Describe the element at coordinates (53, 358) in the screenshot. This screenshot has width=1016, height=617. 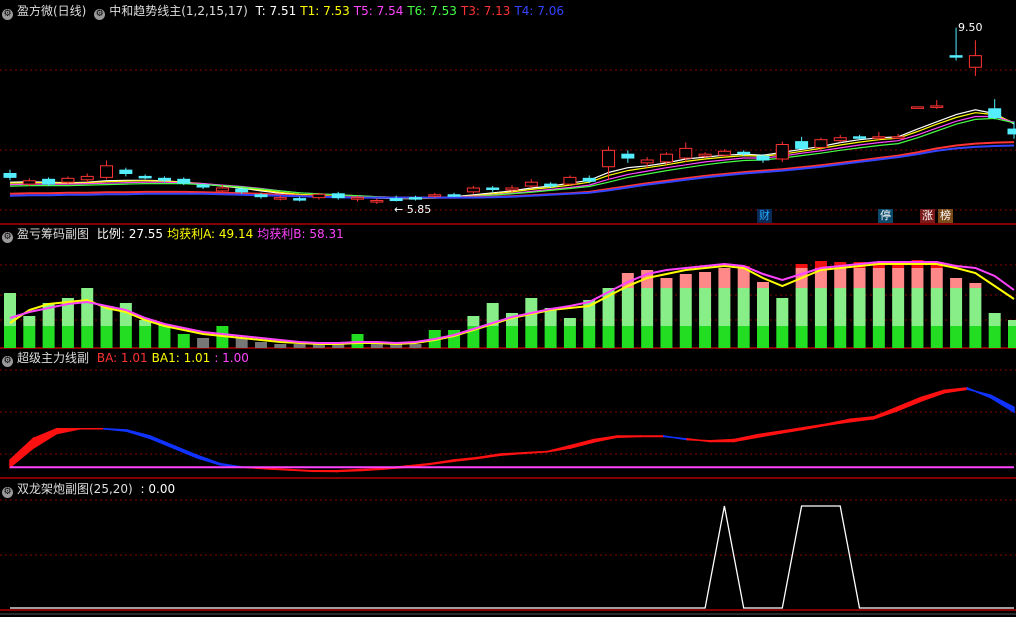
I see `indicator-name: 超级主力线副` at that location.